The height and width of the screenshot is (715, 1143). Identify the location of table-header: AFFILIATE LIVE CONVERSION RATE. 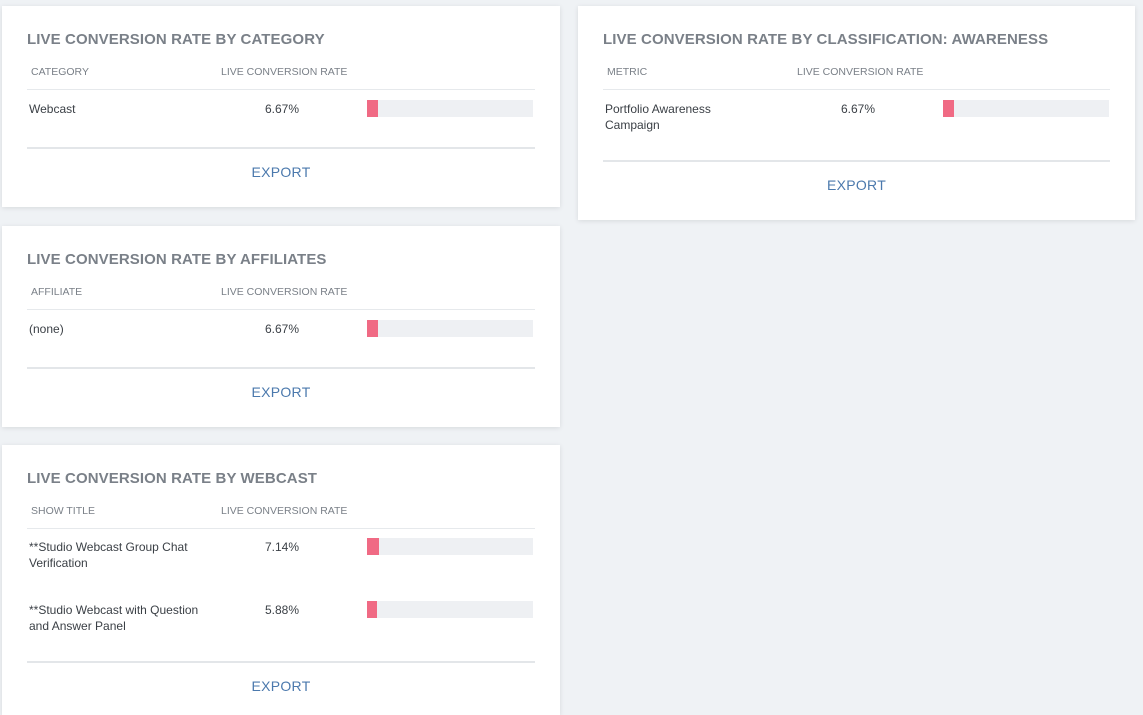
(281, 297).